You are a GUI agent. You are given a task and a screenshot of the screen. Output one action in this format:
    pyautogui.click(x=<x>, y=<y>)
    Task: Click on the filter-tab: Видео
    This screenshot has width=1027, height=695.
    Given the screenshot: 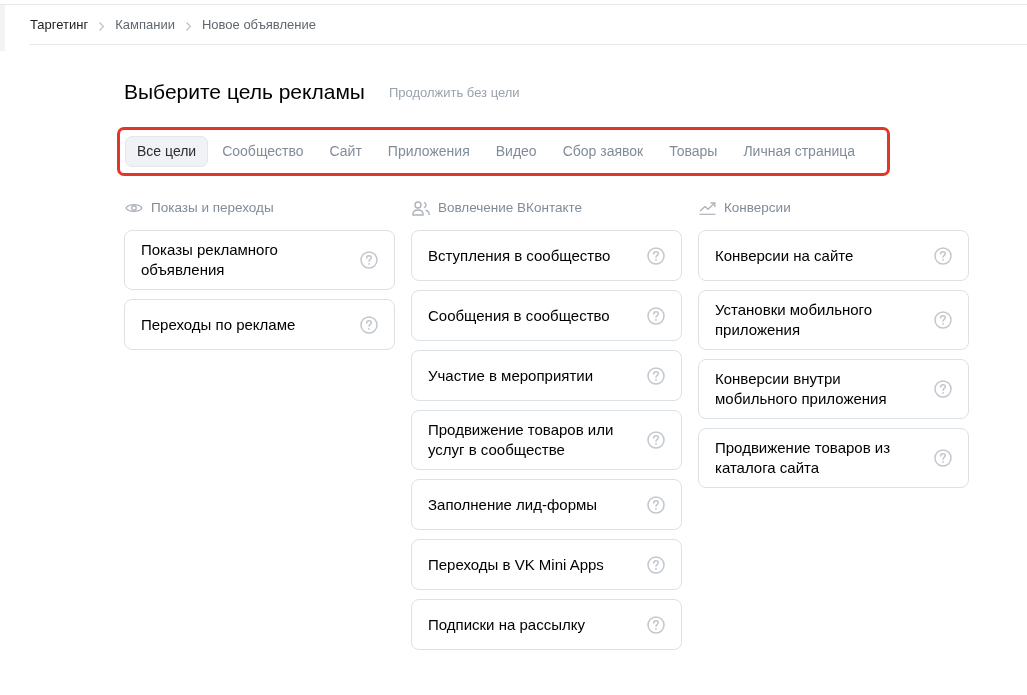 What is the action you would take?
    pyautogui.click(x=516, y=151)
    